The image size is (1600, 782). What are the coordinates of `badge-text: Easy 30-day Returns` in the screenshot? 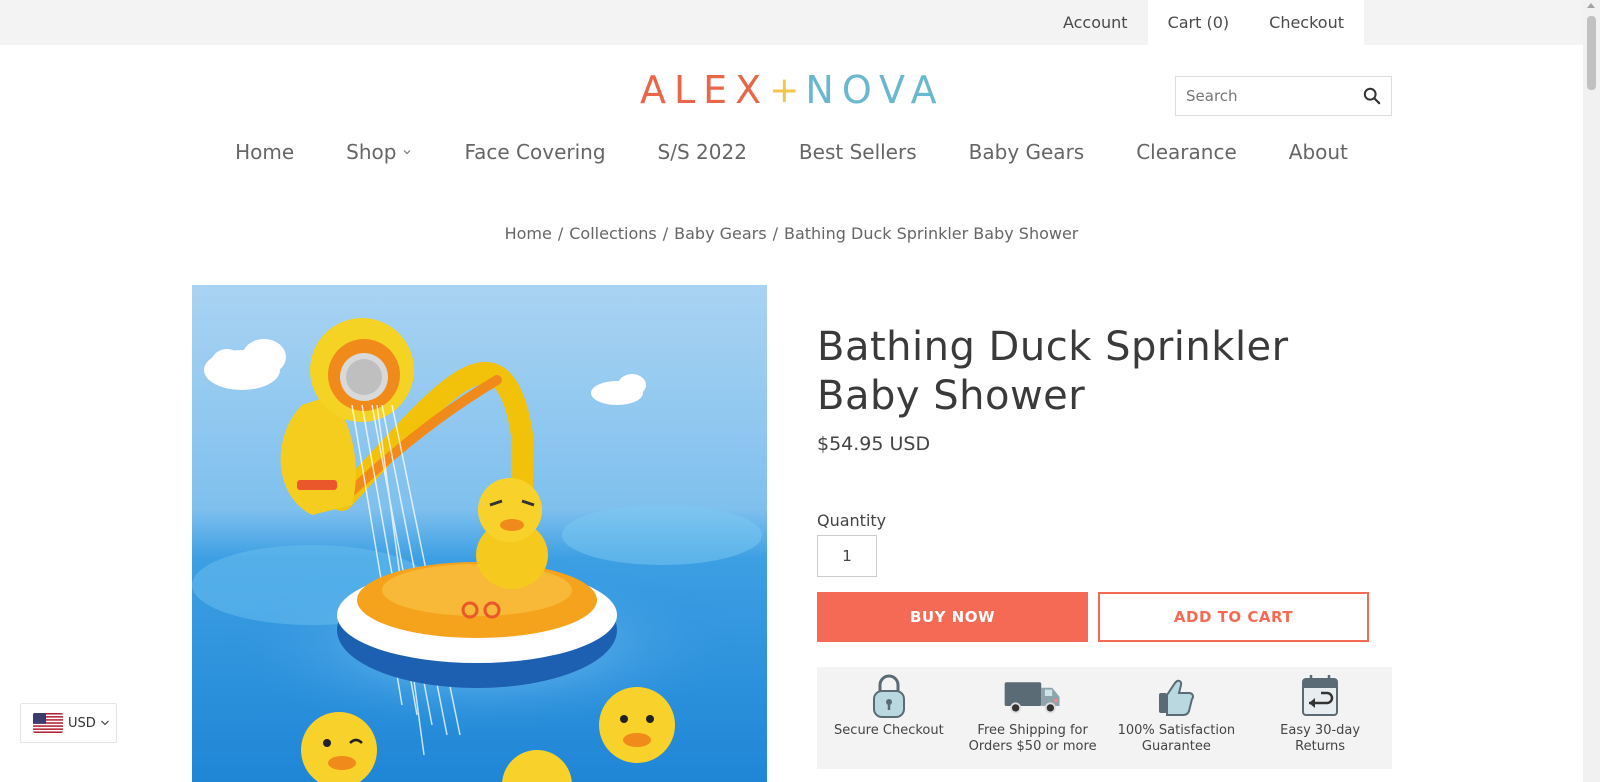 It's located at (1320, 739).